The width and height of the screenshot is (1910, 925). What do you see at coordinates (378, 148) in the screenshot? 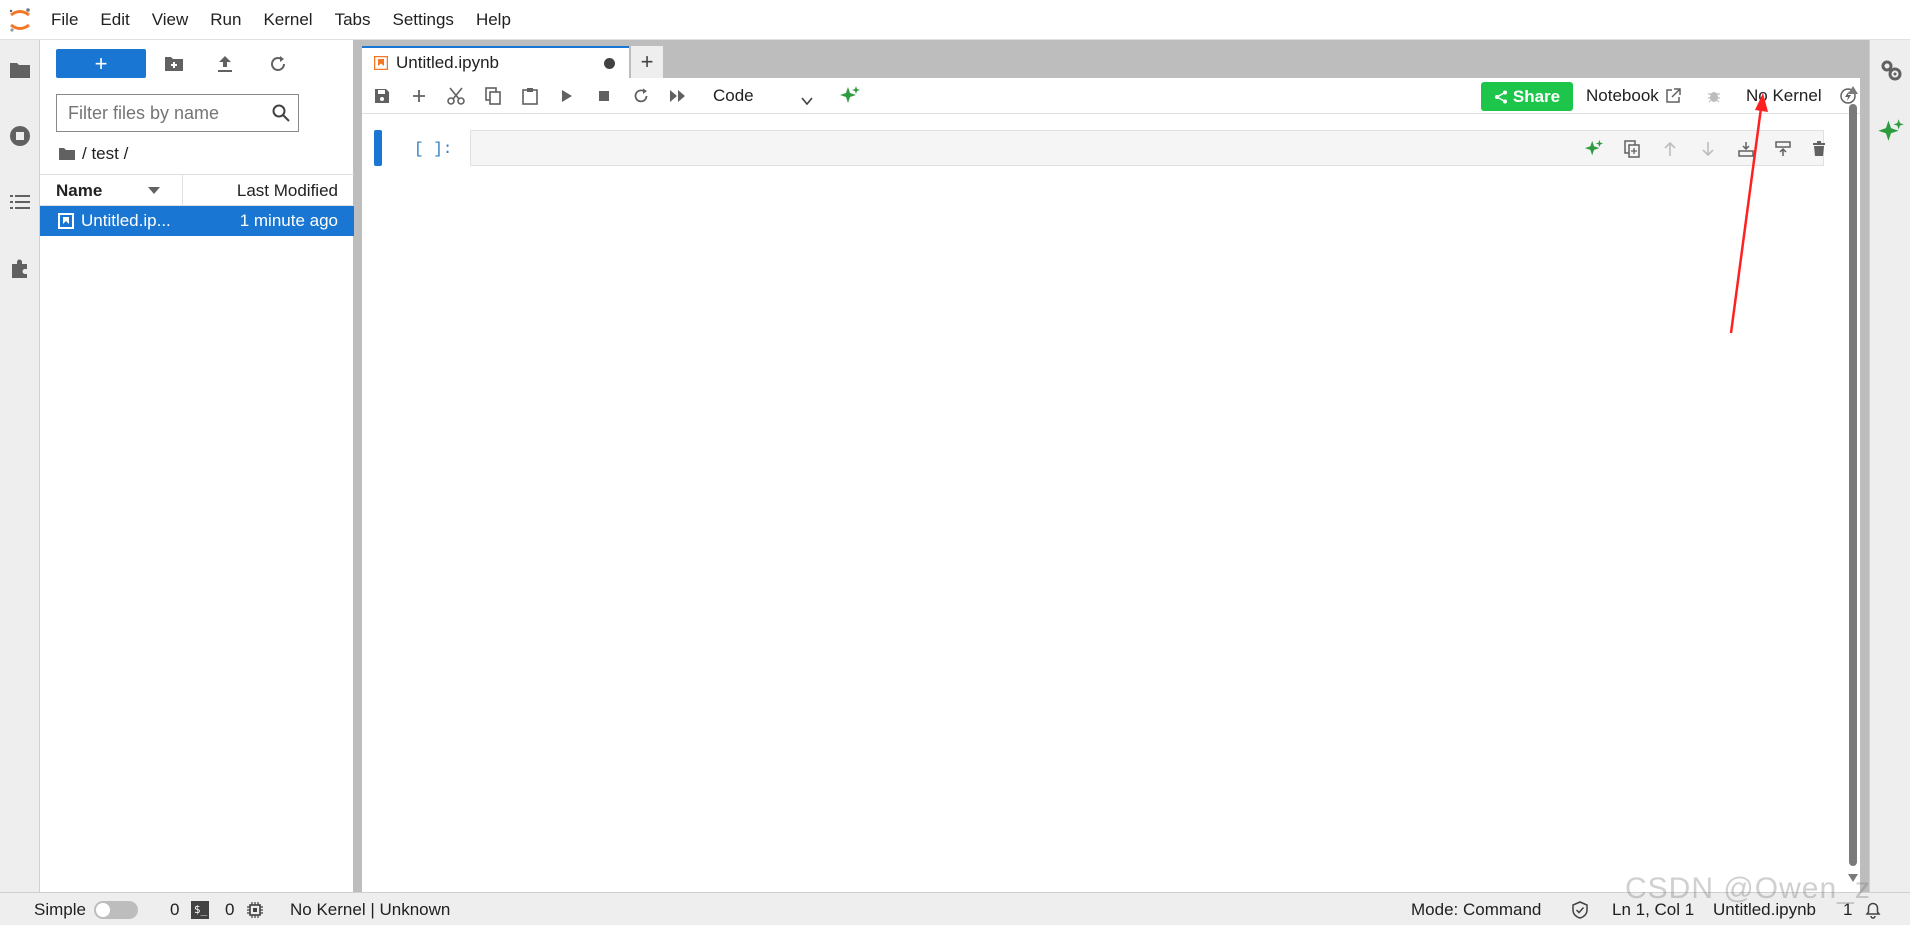
I see `cell-collapser` at bounding box center [378, 148].